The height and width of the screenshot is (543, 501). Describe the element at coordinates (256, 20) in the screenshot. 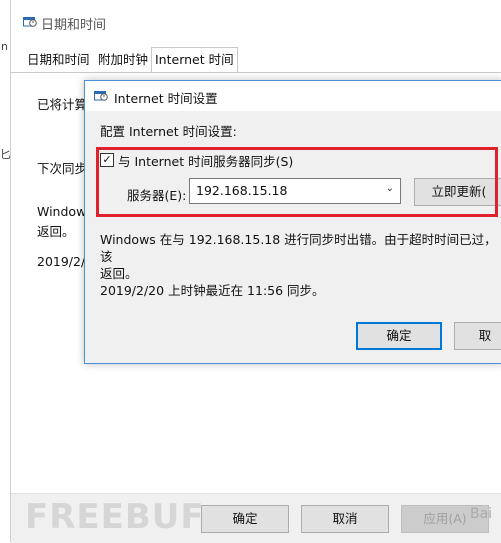

I see `title-bar: 日期和时间` at that location.